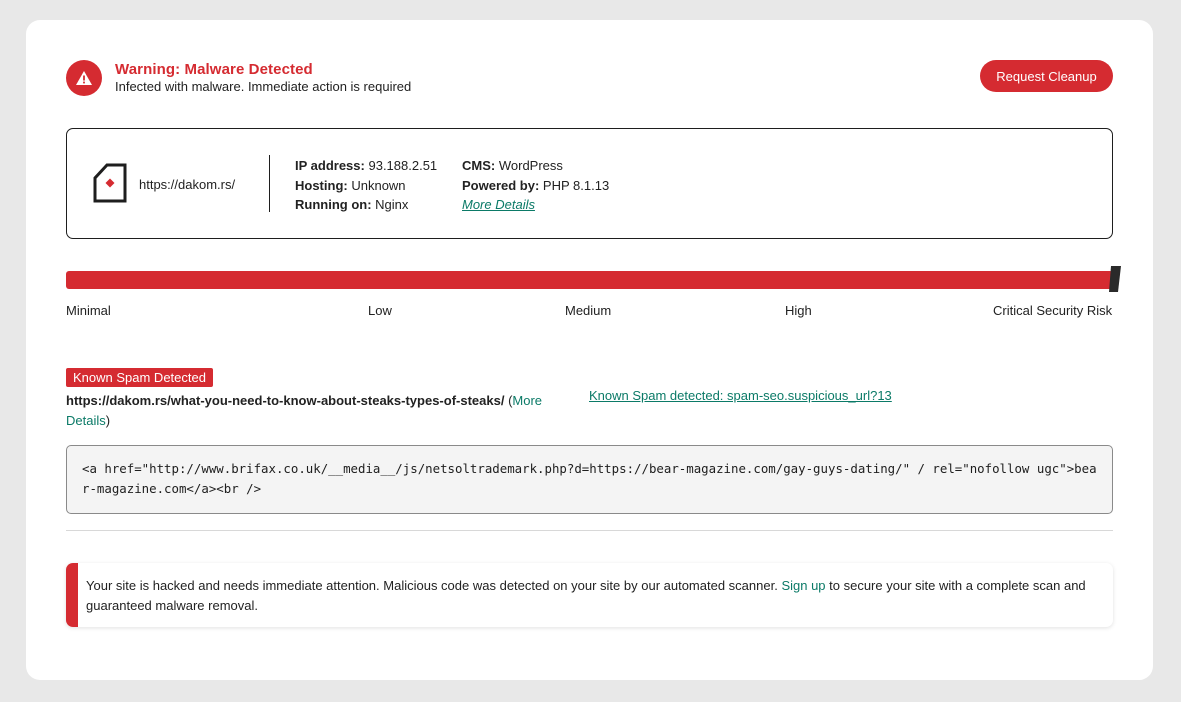  I want to click on site-url: https://dakom.rs/, so click(187, 184).